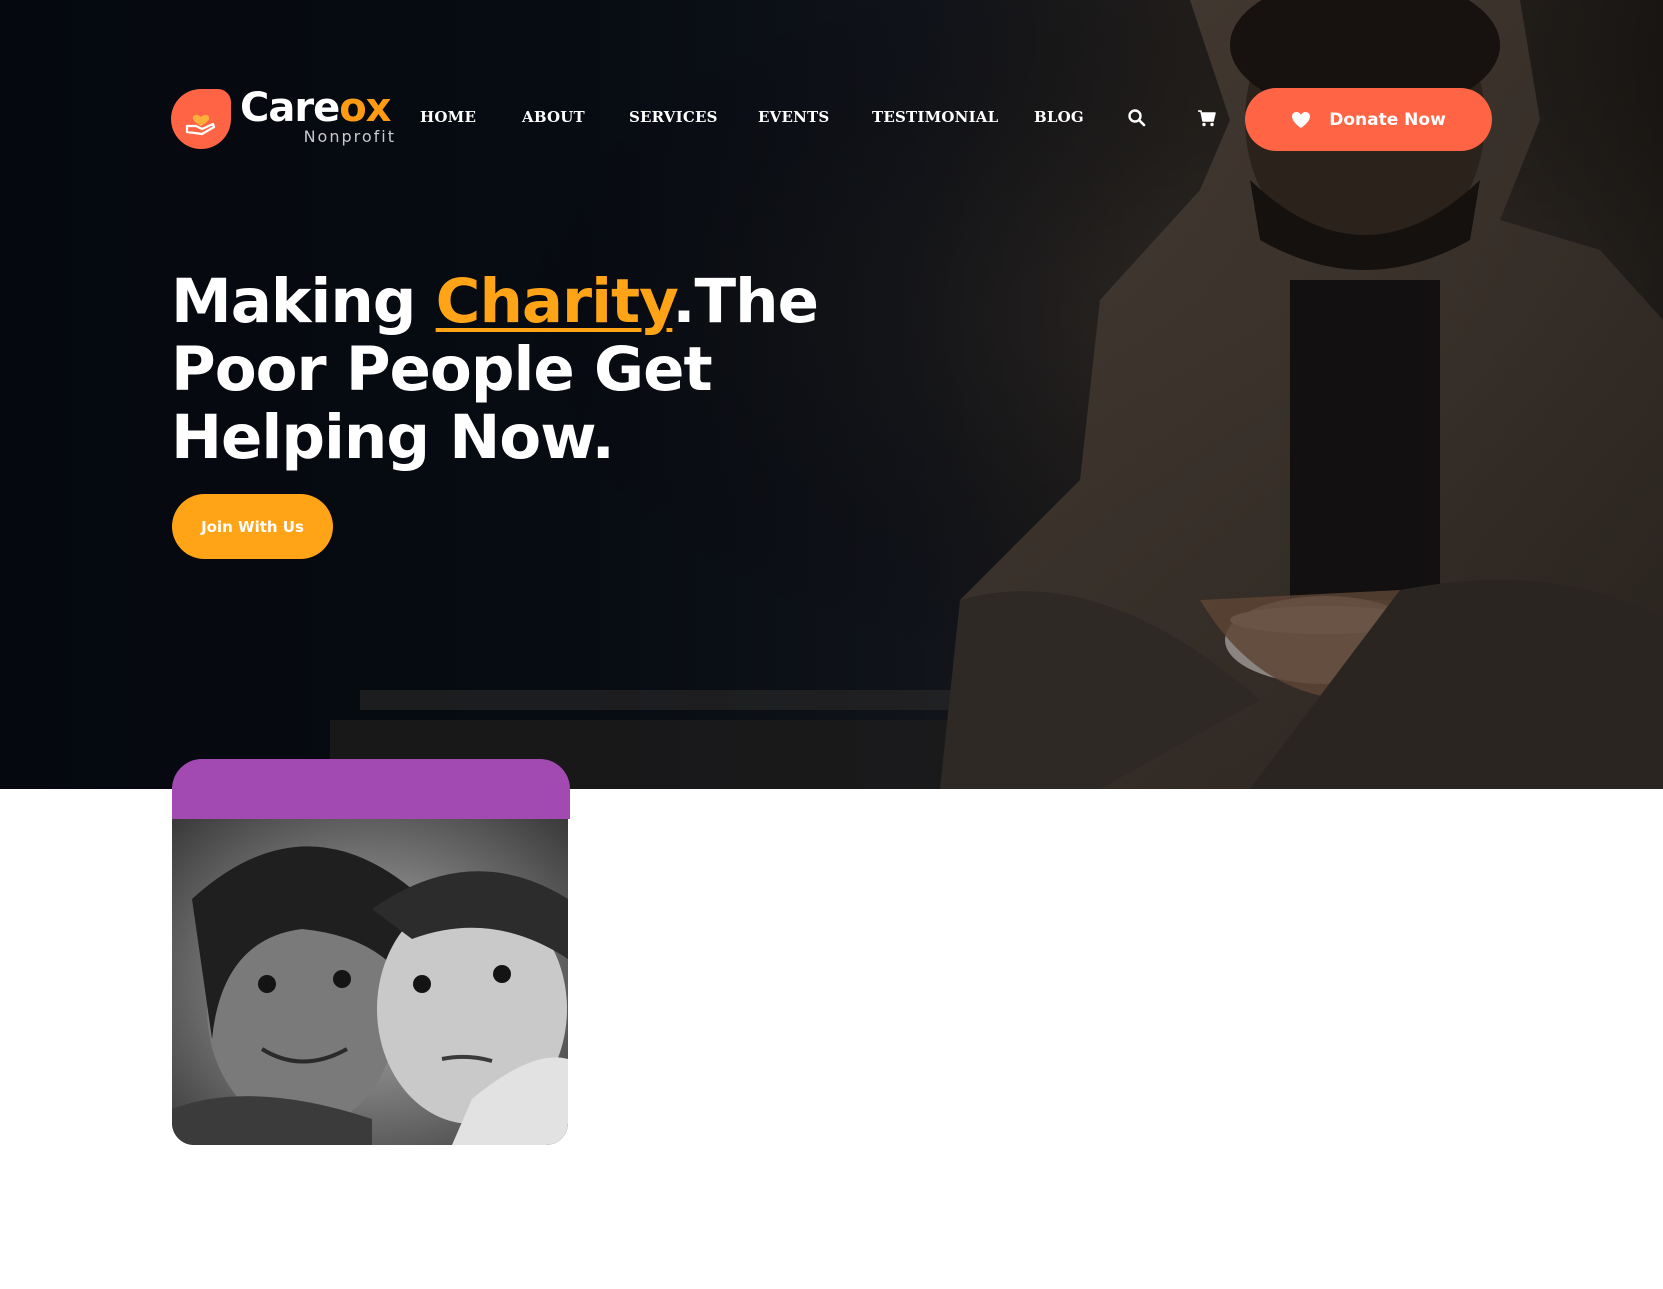 This screenshot has width=1663, height=1289. Describe the element at coordinates (201, 119) in the screenshot. I see `heart-hand-logo-icon` at that location.